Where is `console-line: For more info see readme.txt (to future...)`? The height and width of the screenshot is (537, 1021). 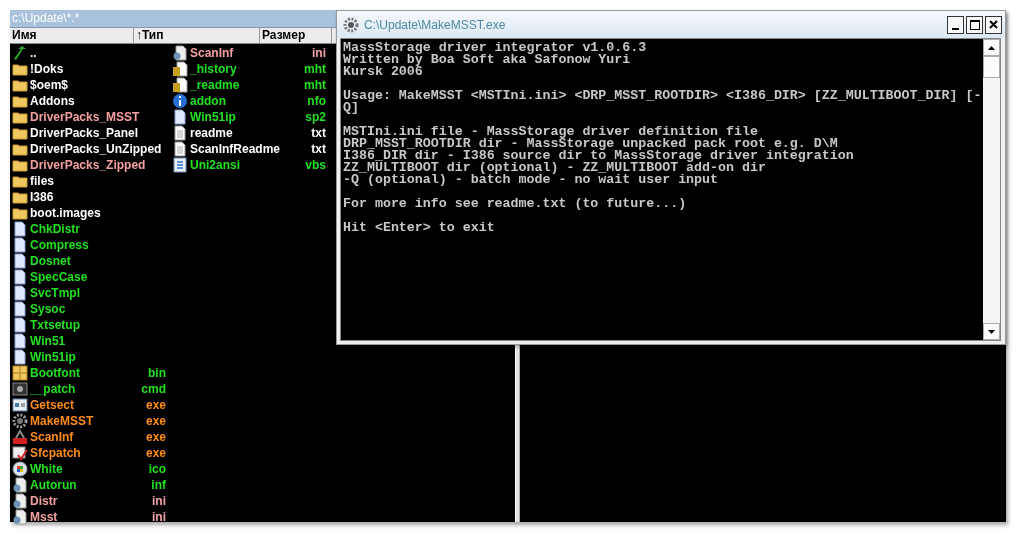 console-line: For more info see readme.txt (to future...) is located at coordinates (515, 204).